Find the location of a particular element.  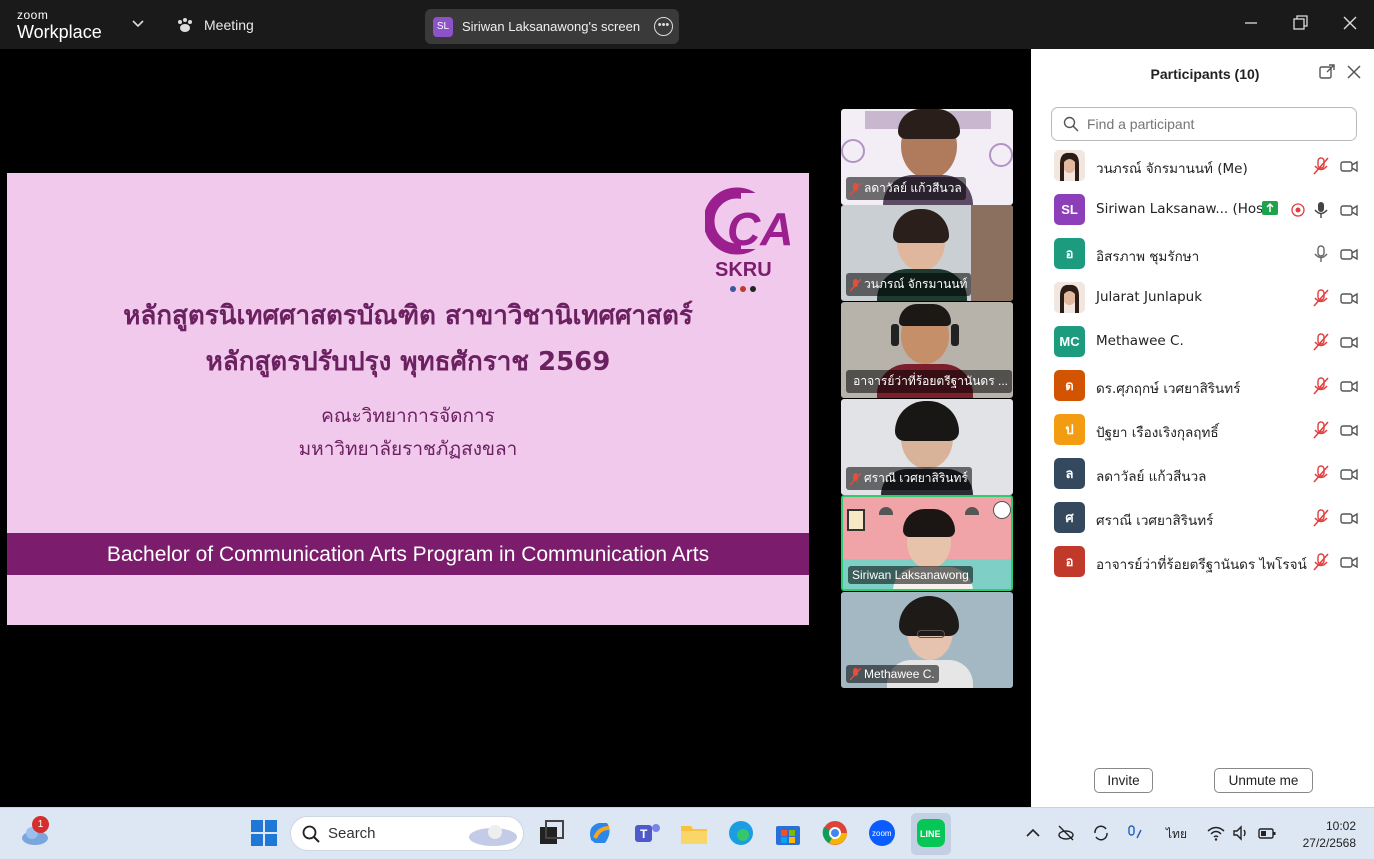

tile-name-text: Methawee C. is located at coordinates (899, 674).